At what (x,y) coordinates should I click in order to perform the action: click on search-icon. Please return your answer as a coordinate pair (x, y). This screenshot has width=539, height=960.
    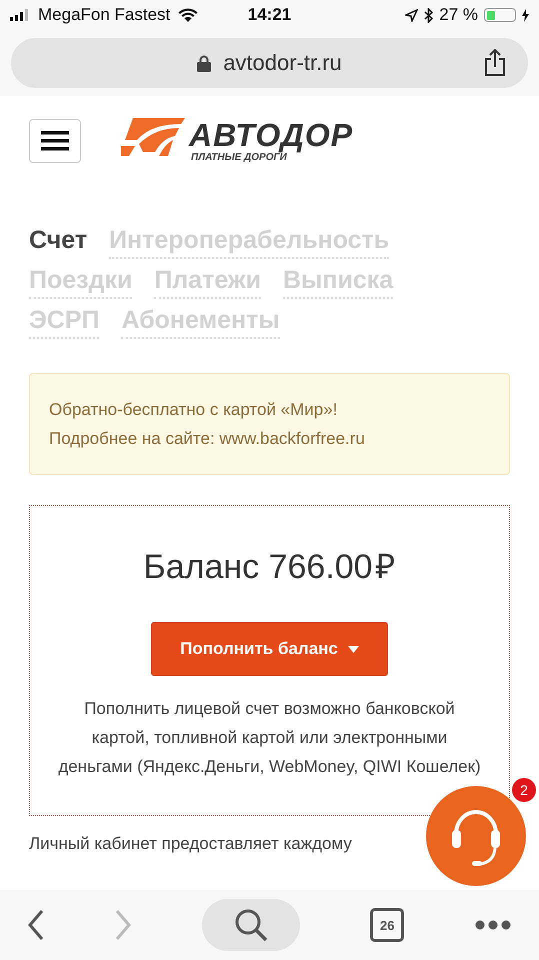
    Looking at the image, I should click on (251, 925).